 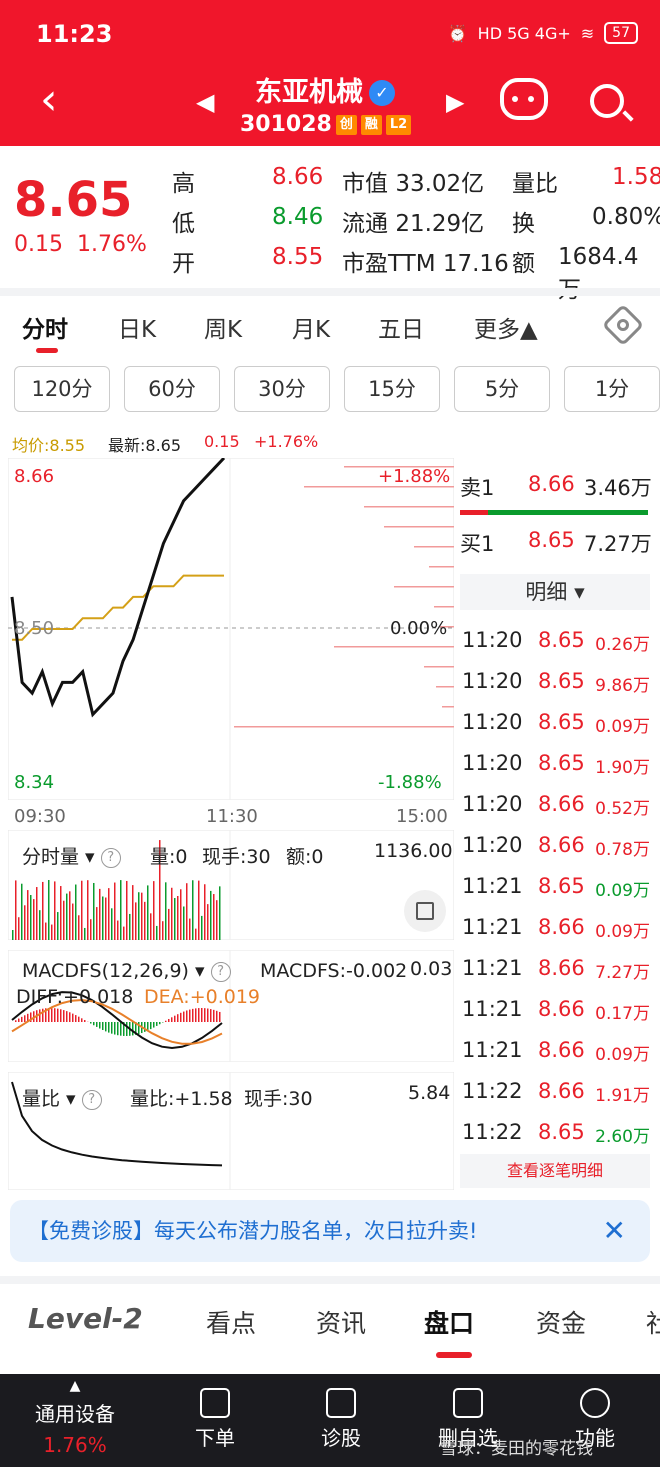 I want to click on period-60: 60分, so click(x=172, y=389).